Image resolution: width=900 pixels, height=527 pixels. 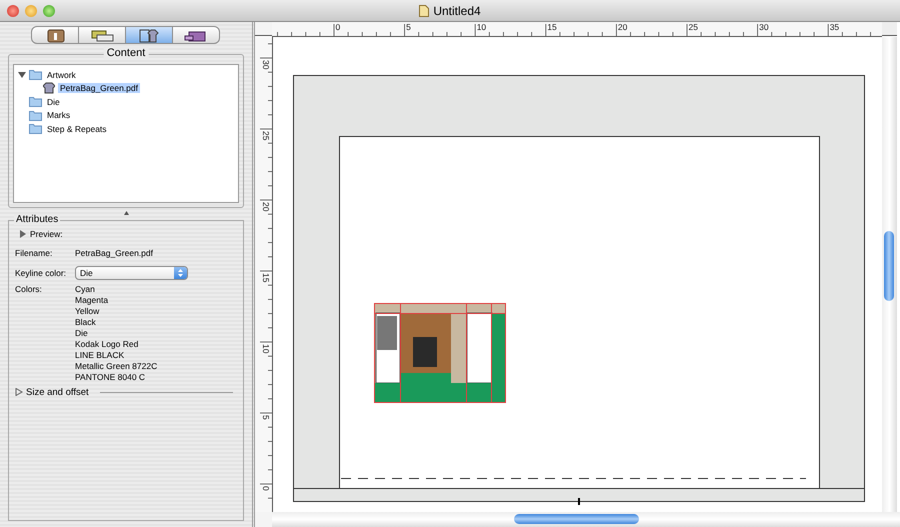 What do you see at coordinates (424, 10) in the screenshot?
I see `document-icon` at bounding box center [424, 10].